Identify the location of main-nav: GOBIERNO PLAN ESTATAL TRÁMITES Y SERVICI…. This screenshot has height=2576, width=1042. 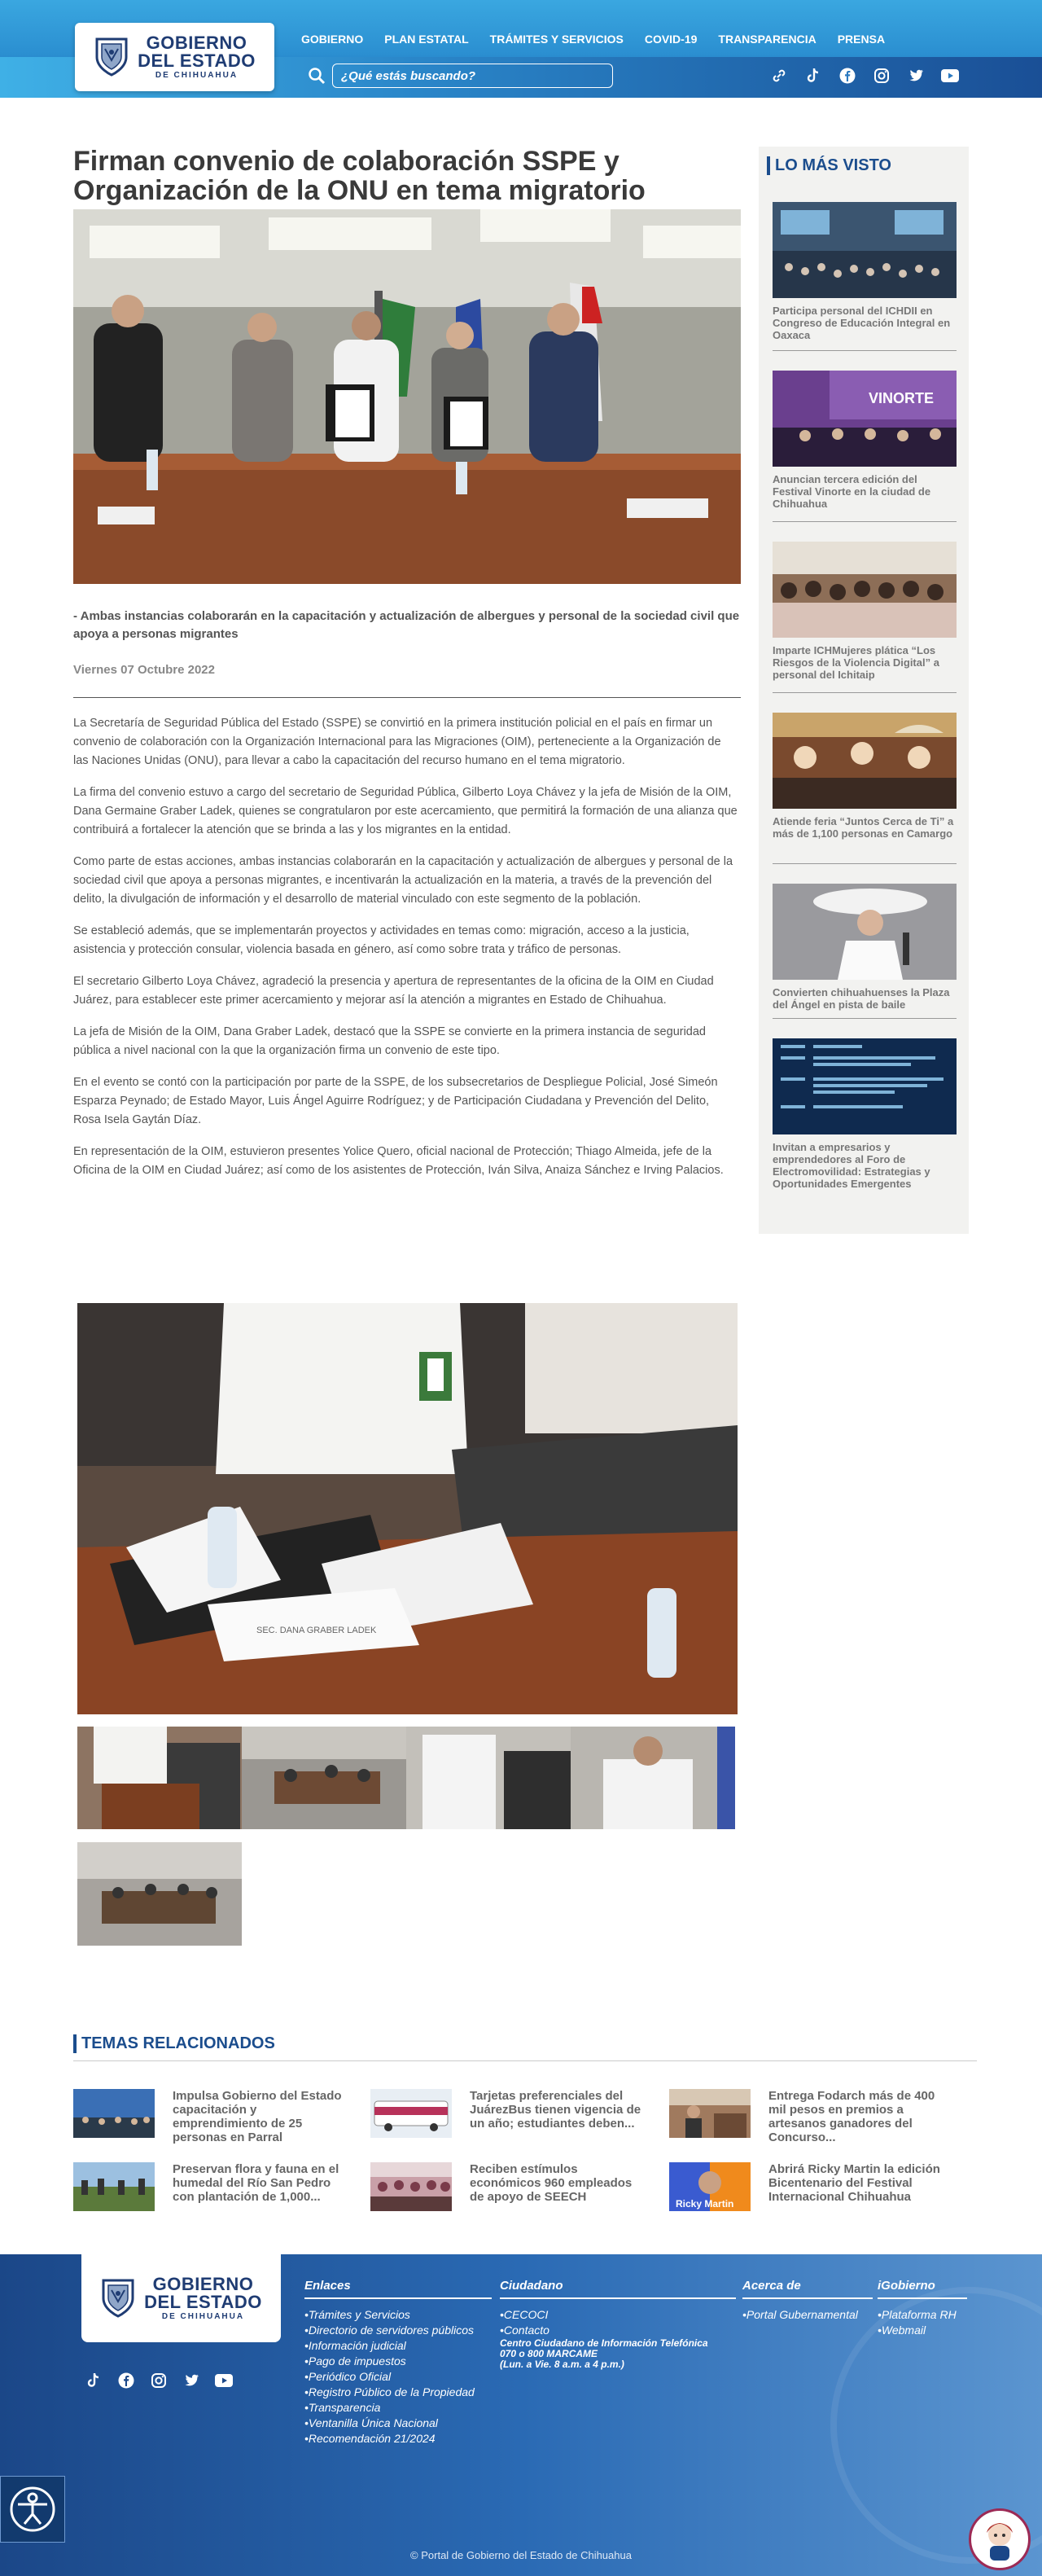
(593, 39).